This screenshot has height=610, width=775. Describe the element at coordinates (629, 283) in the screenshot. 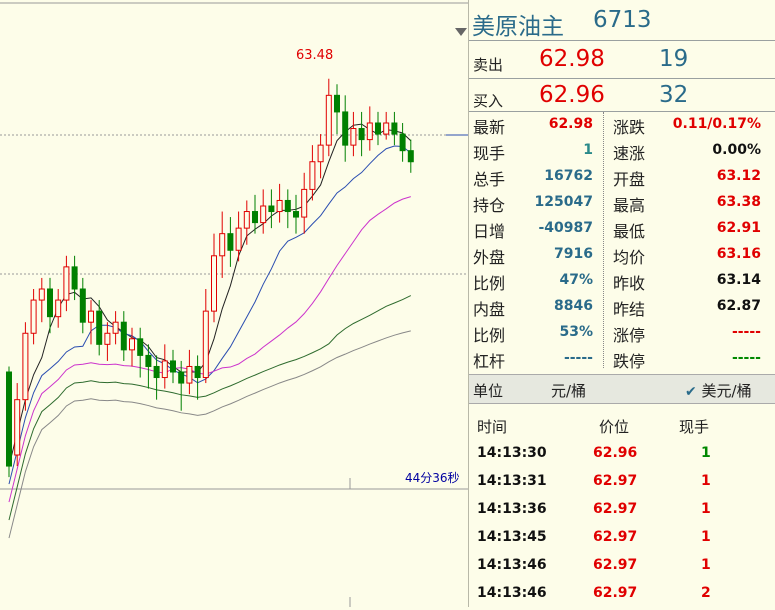

I see `quote-label: 昨收` at that location.